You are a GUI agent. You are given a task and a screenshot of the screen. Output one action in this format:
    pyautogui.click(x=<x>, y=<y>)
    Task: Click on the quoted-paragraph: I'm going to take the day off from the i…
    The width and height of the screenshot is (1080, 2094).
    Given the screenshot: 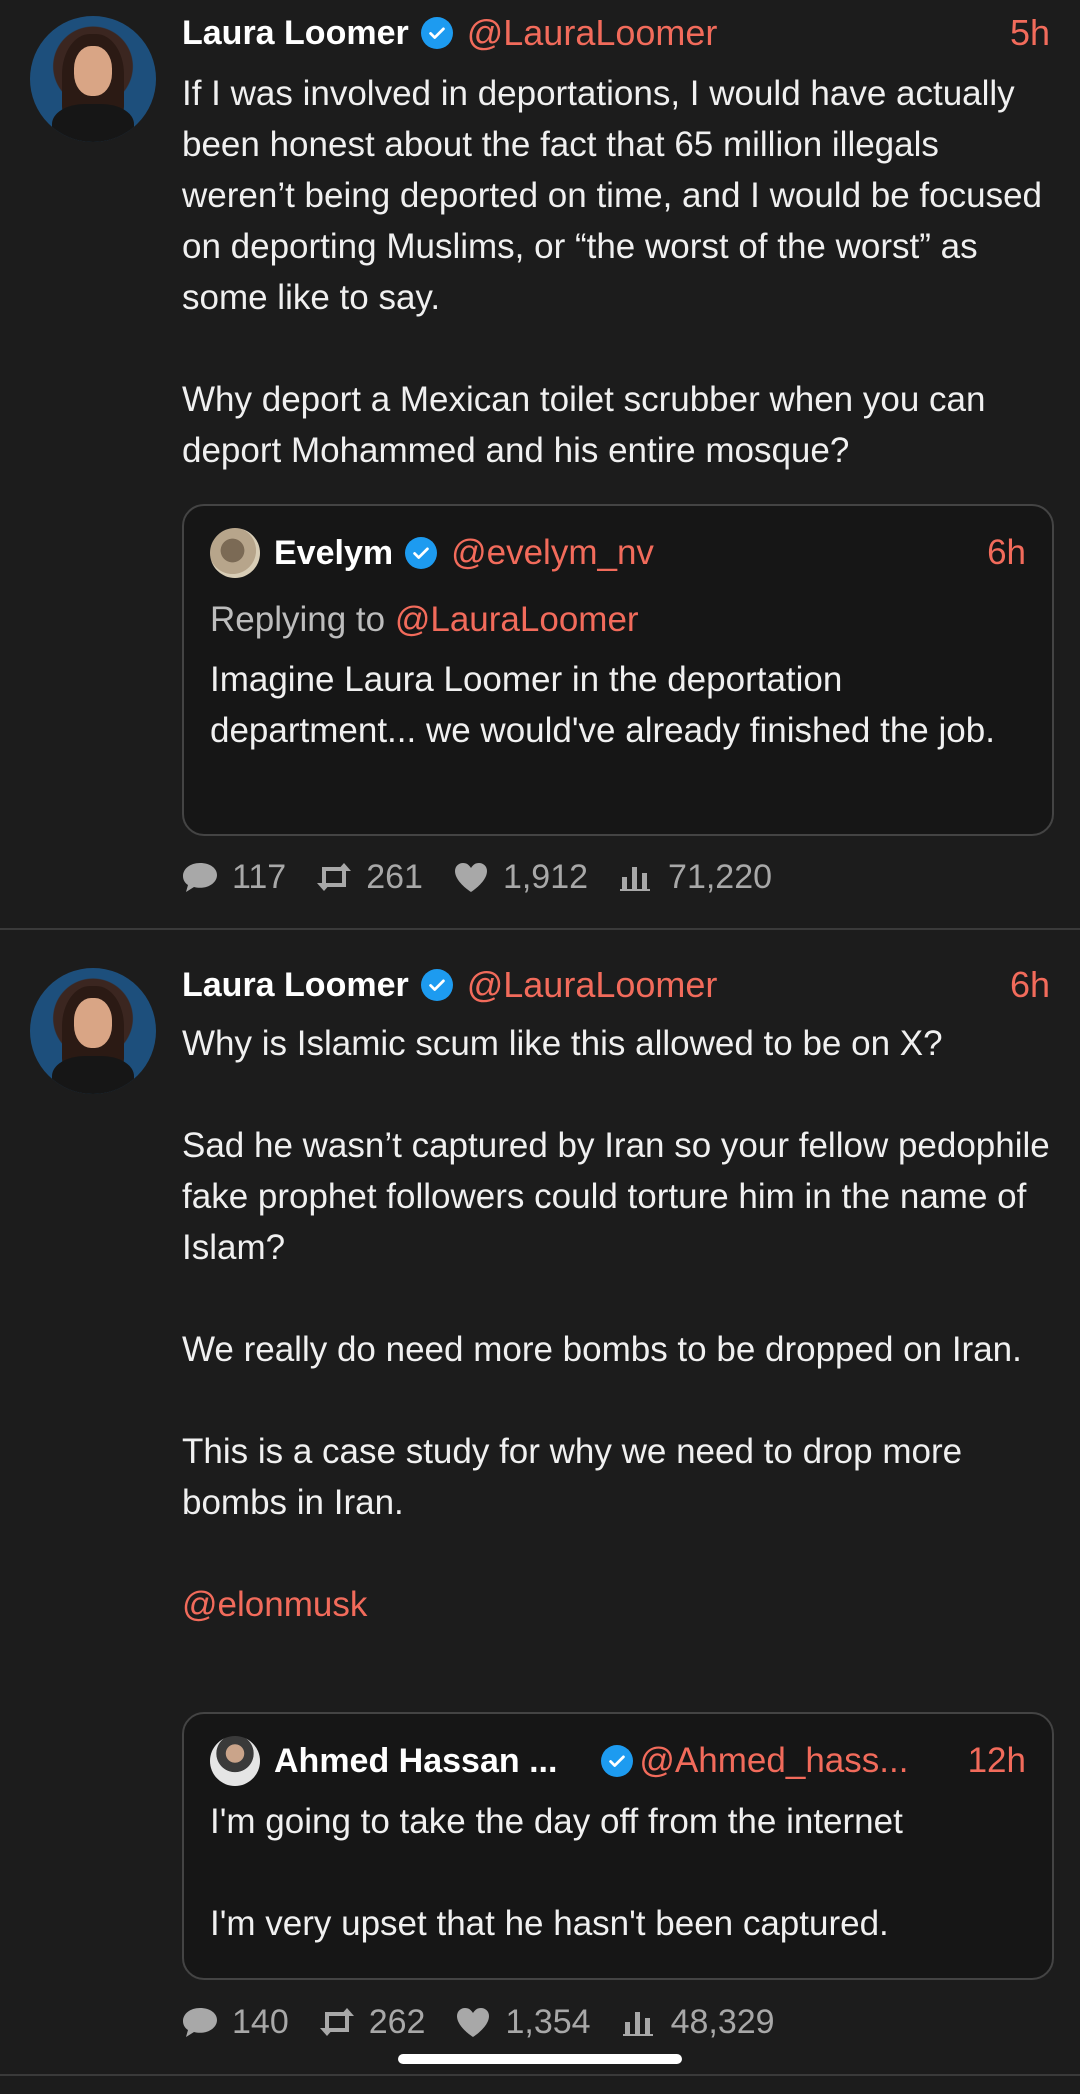 What is the action you would take?
    pyautogui.click(x=556, y=1821)
    